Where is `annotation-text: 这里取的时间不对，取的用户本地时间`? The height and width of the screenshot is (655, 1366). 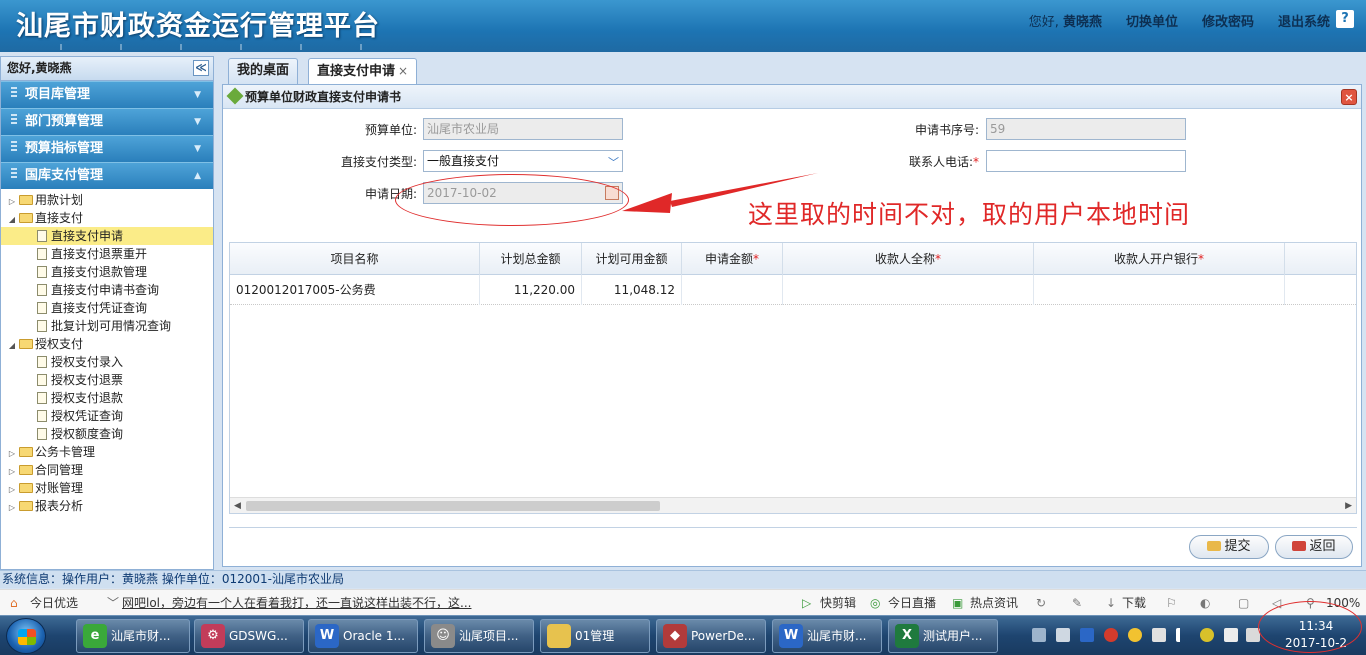
annotation-text: 这里取的时间不对，取的用户本地时间 is located at coordinates (969, 214).